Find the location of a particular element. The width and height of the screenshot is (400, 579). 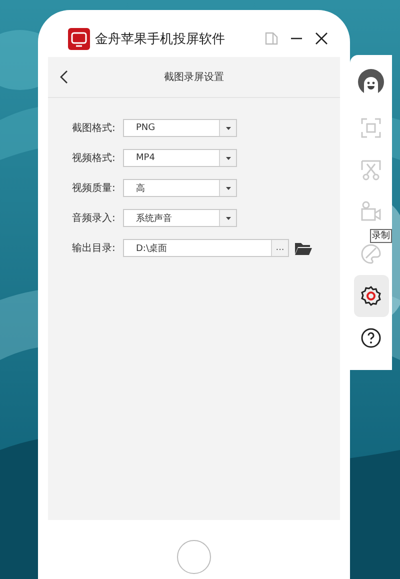

format-dropdown: 高 is located at coordinates (180, 188).